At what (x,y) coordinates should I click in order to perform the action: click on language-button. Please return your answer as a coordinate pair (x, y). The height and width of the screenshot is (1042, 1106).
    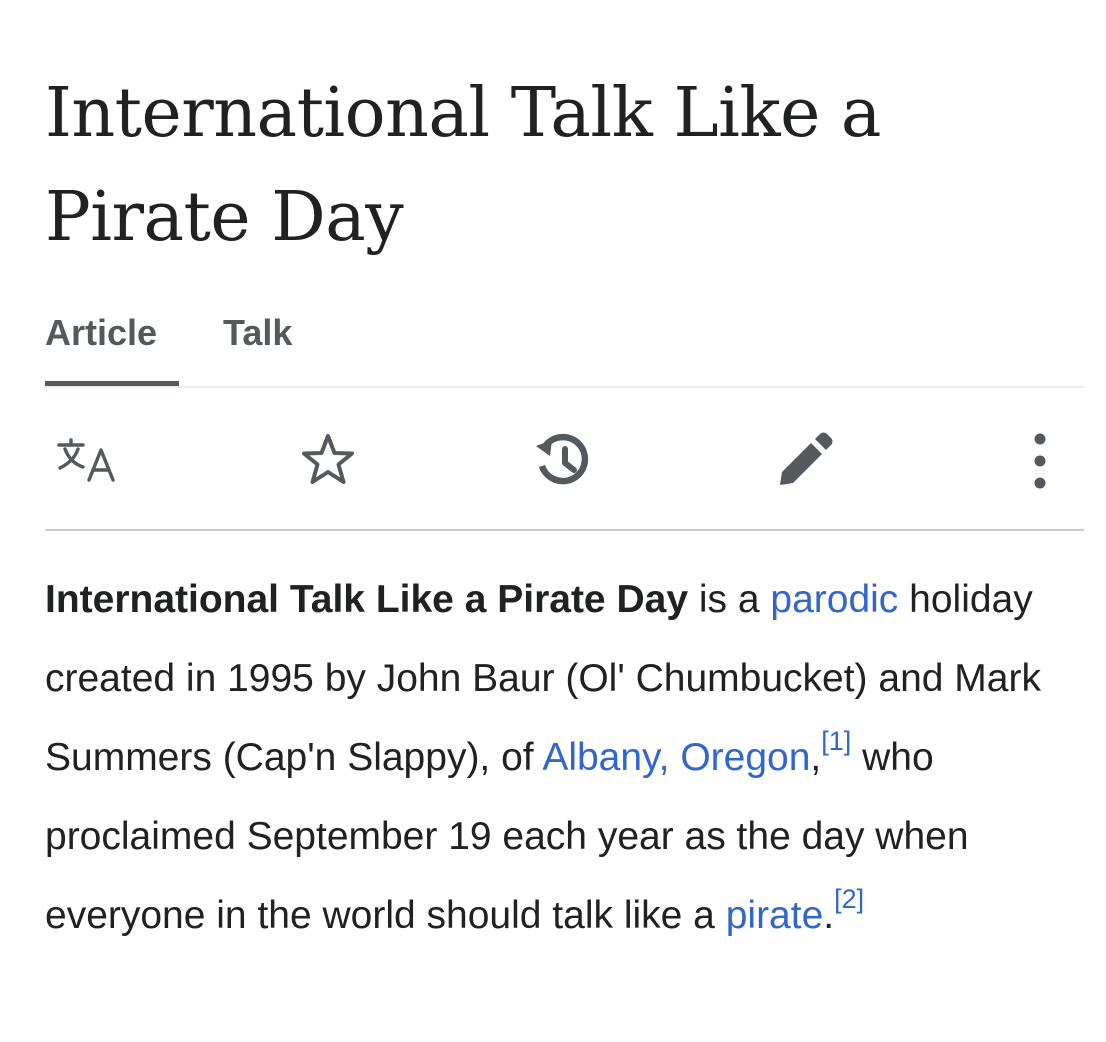
    Looking at the image, I should click on (88, 461).